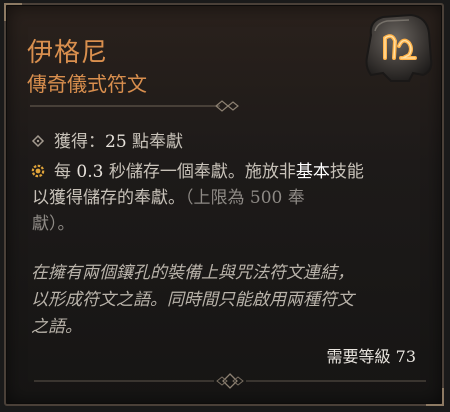 This screenshot has width=450, height=412. What do you see at coordinates (79, 142) in the screenshot?
I see `gain-prefix: 獲得：` at bounding box center [79, 142].